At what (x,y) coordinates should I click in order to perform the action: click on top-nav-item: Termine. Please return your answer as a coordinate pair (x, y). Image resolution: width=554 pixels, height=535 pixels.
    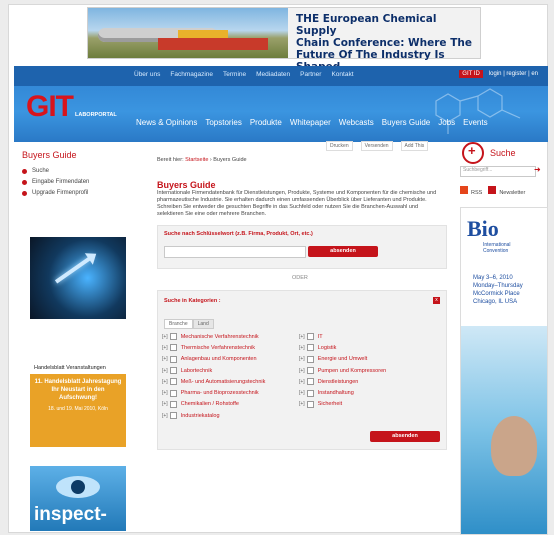
    Looking at the image, I should click on (234, 74).